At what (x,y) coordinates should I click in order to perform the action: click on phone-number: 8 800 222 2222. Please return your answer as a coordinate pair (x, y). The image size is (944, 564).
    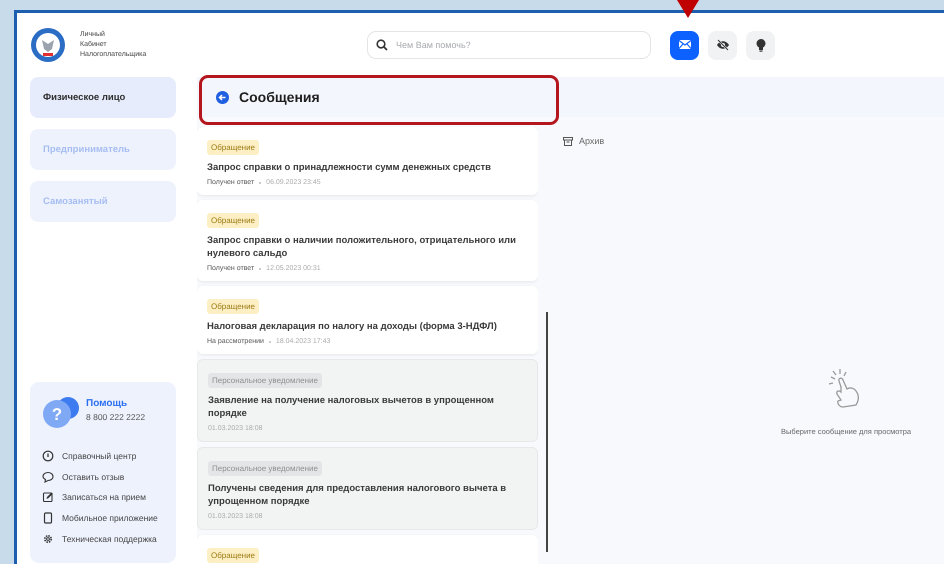
    Looking at the image, I should click on (116, 417).